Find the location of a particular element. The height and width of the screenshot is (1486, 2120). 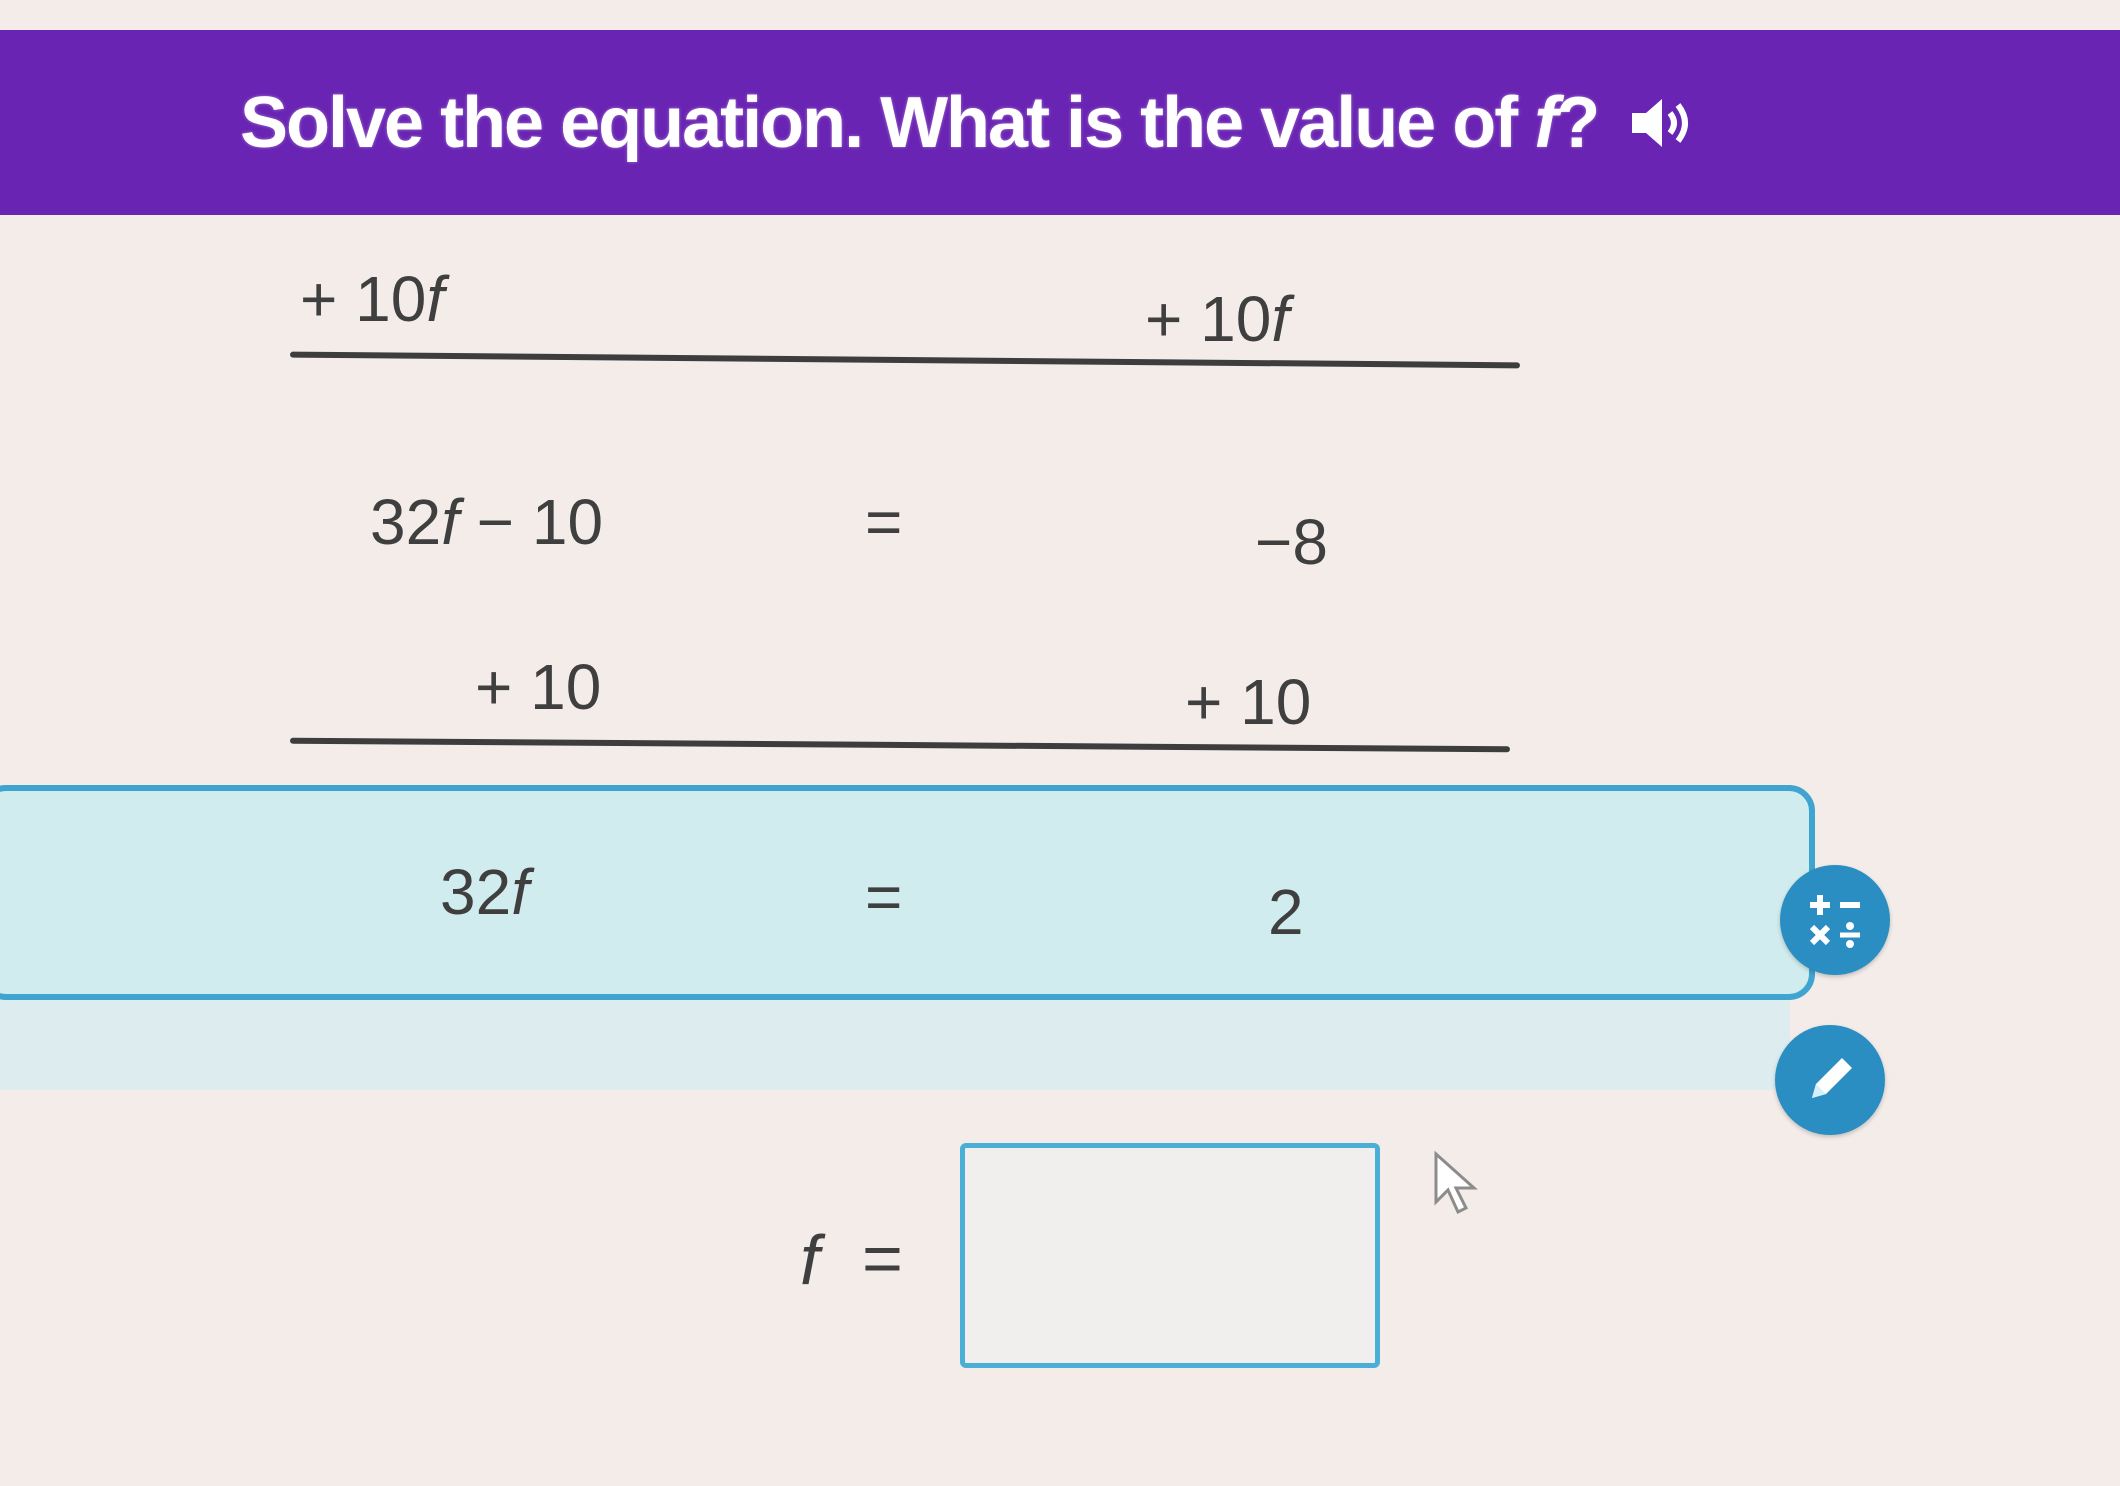

result-right: 2 is located at coordinates (1286, 912).